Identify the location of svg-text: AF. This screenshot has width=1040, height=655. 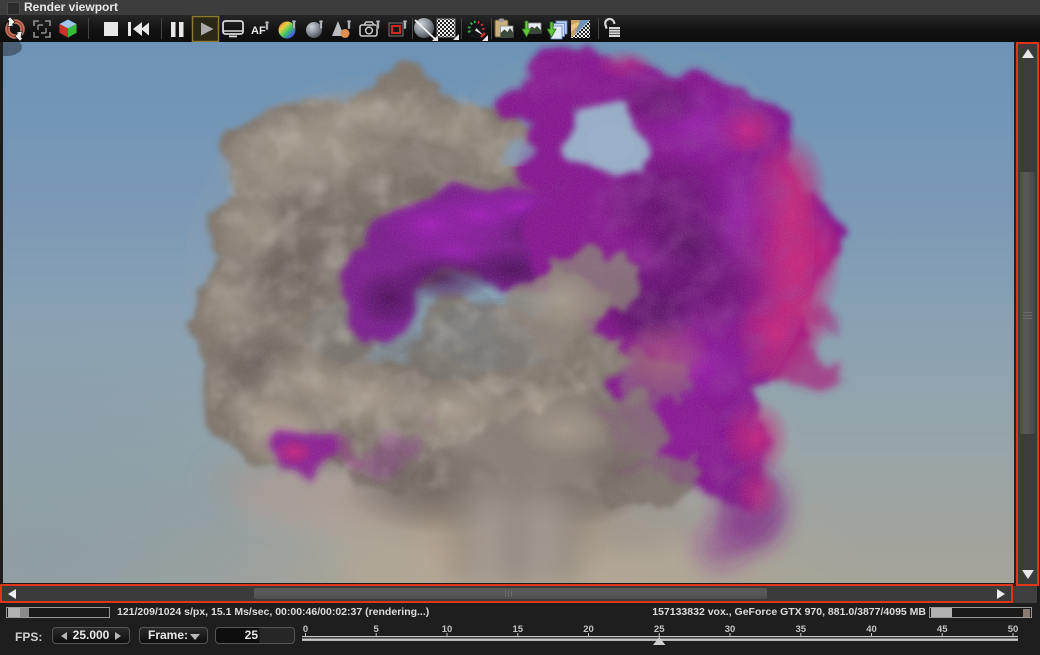
(258, 31).